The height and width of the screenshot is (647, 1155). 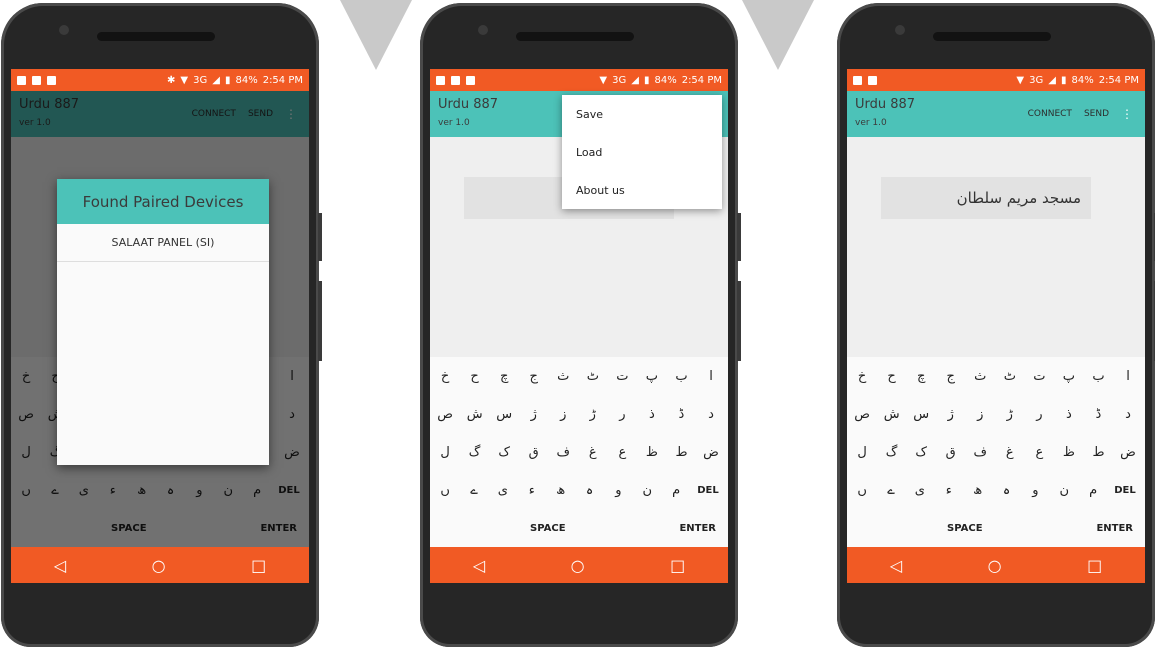 I want to click on key: گ, so click(x=475, y=452).